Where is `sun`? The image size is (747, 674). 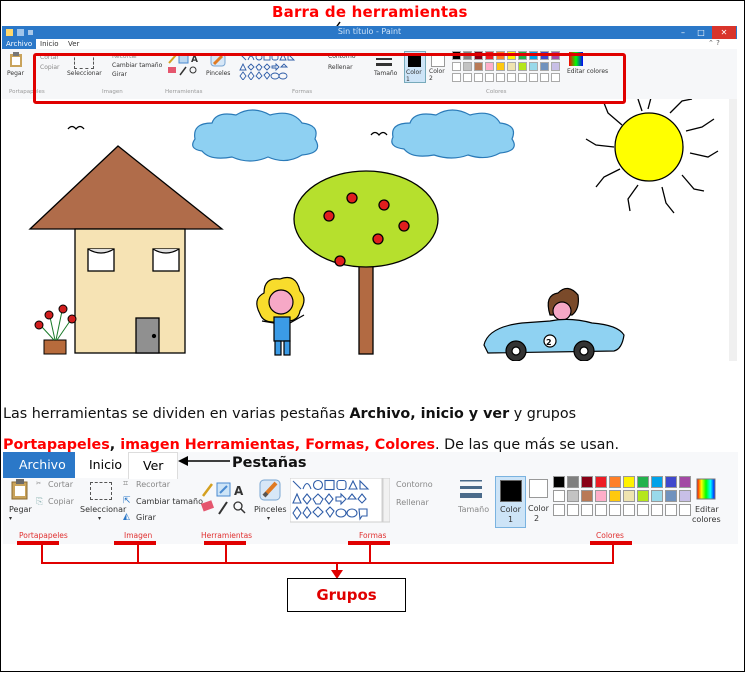 sun is located at coordinates (652, 156).